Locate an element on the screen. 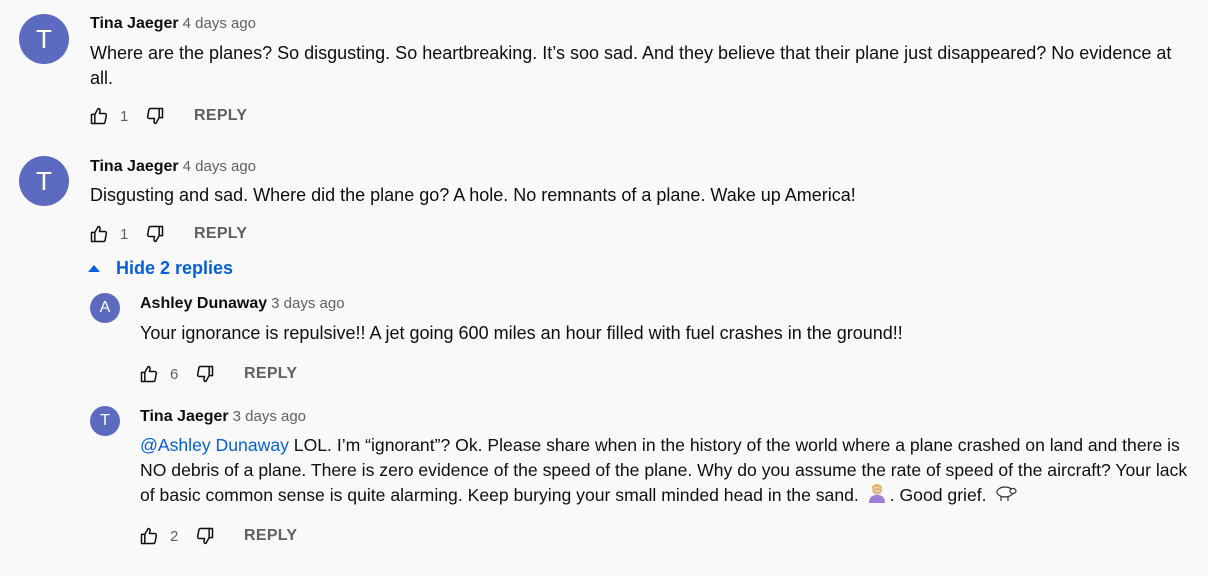 The width and height of the screenshot is (1208, 576). like-count: 2 is located at coordinates (174, 536).